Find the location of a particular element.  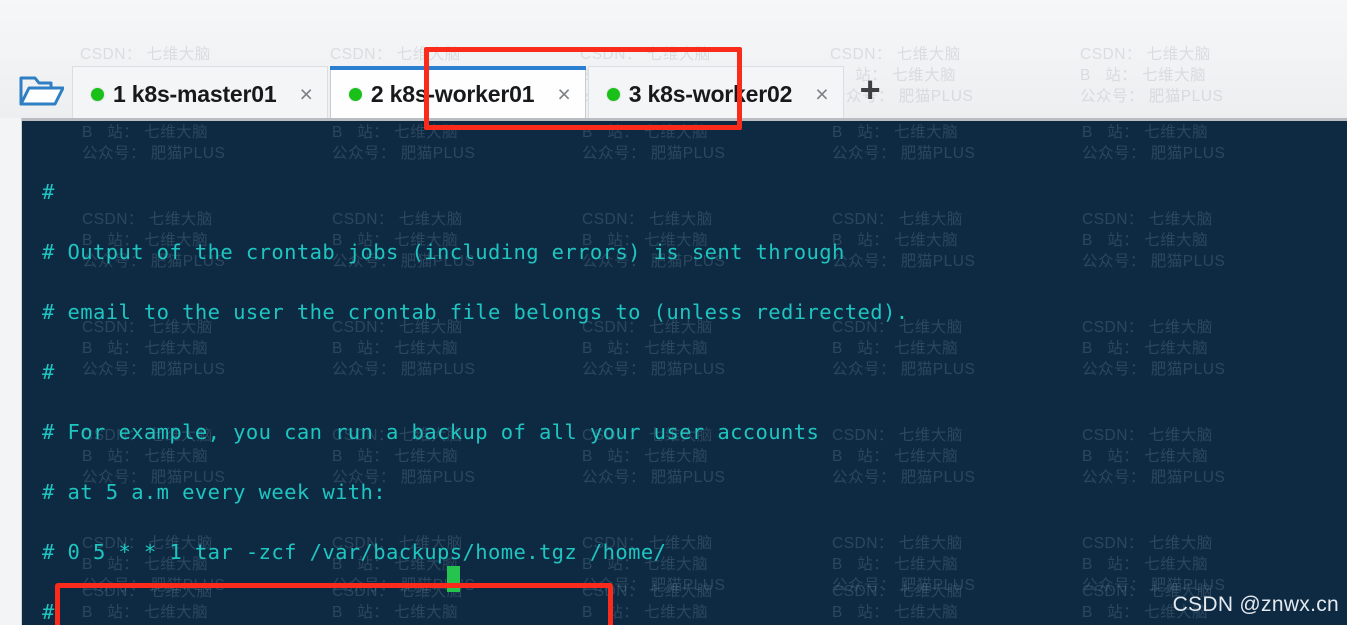

tab-k8s-worker02: 3 k8s-worker02 × is located at coordinates (715, 94).